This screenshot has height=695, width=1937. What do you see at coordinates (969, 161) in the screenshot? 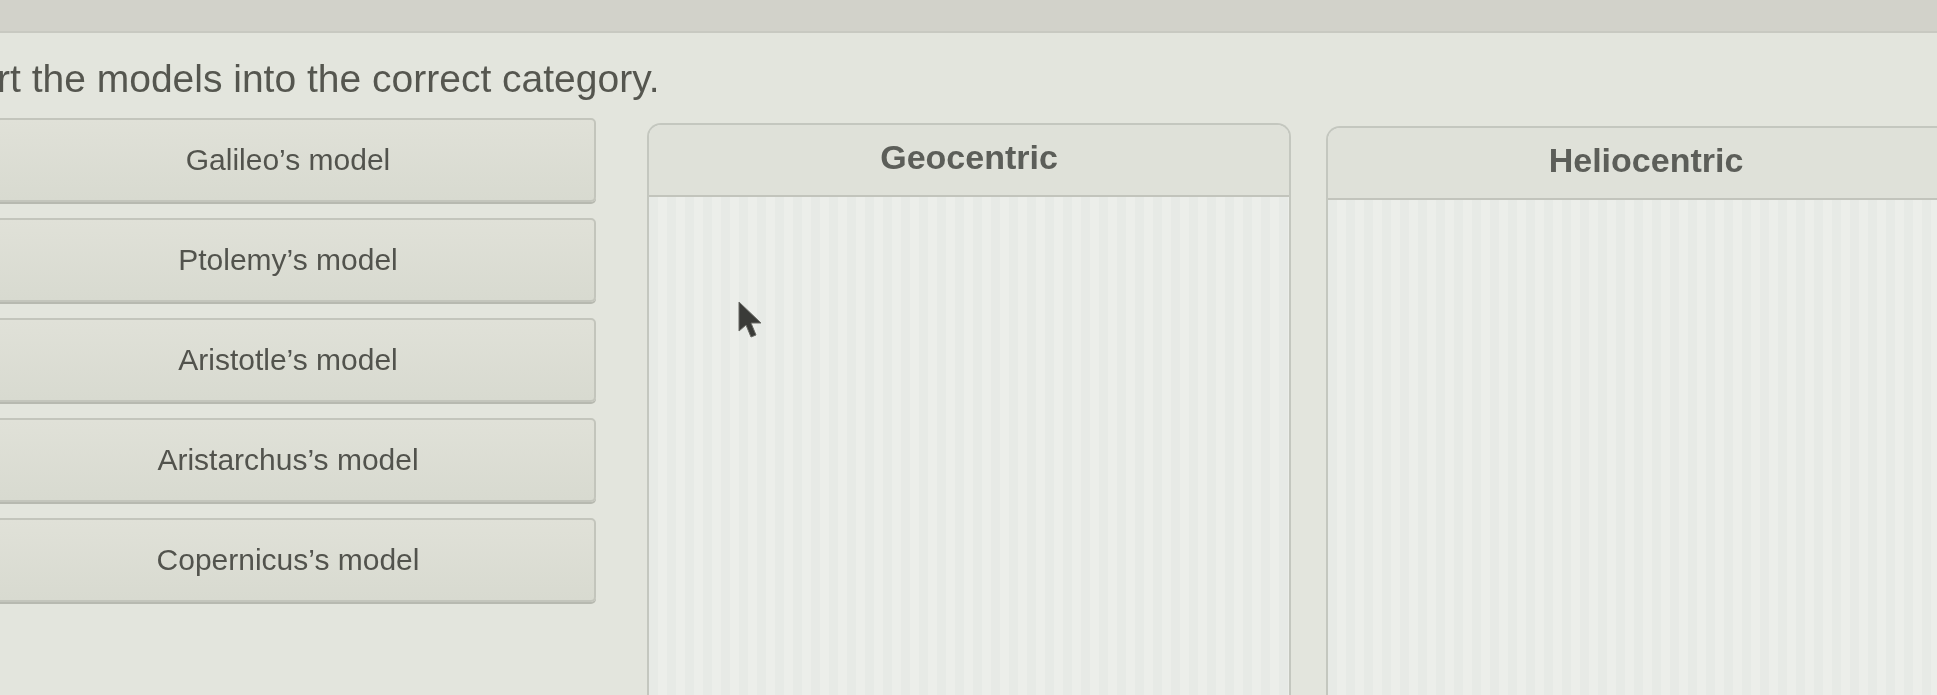
I see `category-header: Geocentric` at bounding box center [969, 161].